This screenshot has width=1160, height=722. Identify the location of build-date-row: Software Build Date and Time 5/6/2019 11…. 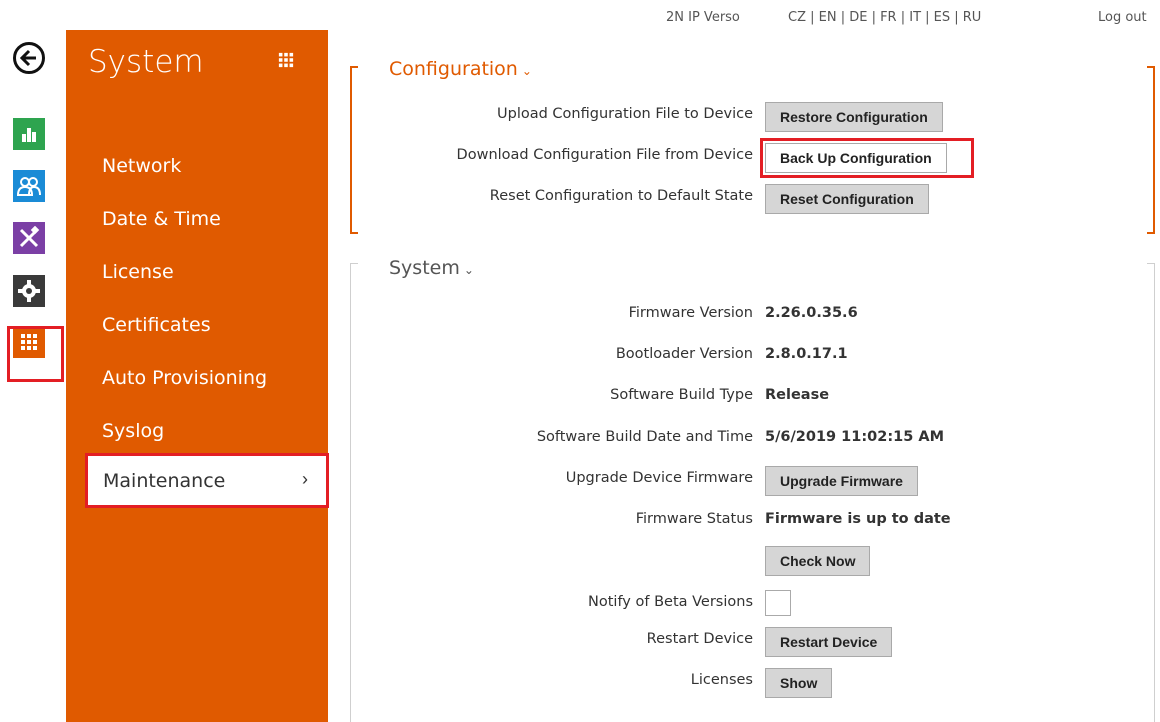
(740, 437).